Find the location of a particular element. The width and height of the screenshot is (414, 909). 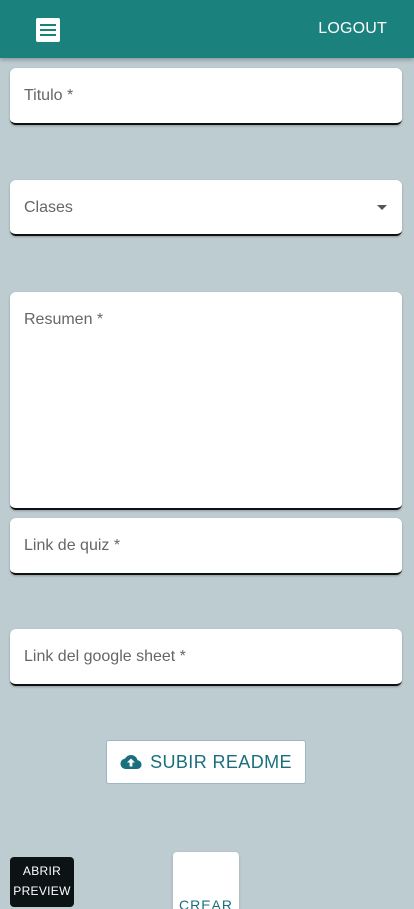

preview-label-line1: ABRIR is located at coordinates (42, 871).